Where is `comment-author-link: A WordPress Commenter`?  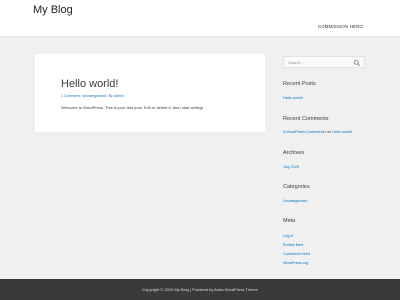 comment-author-link: A WordPress Commenter is located at coordinates (304, 132).